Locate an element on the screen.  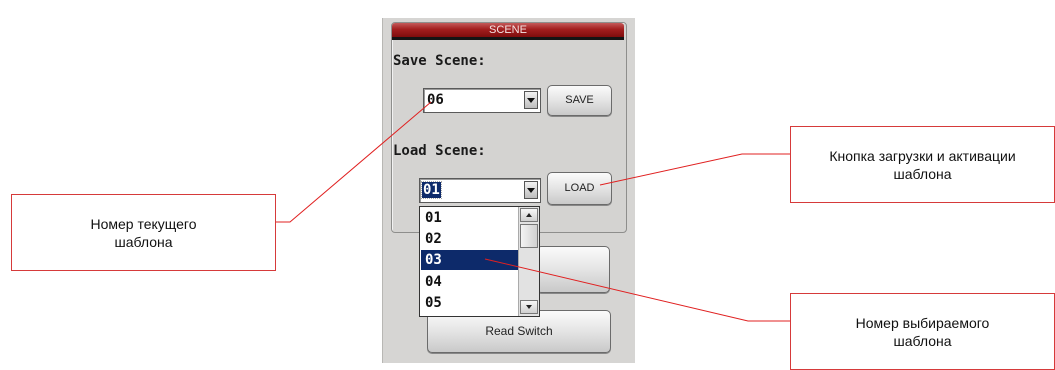
callout-selected-template: Номер выбираемого шаблона is located at coordinates (922, 331).